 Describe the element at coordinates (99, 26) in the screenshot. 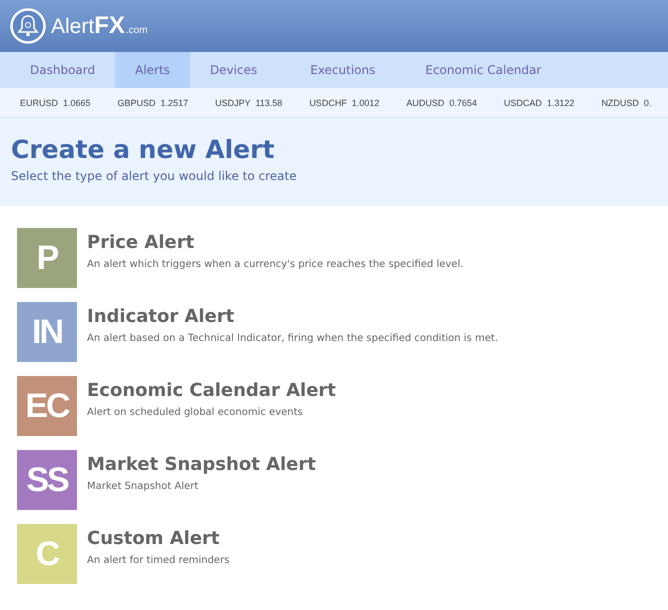

I see `logo-text: AlertFX.com` at that location.